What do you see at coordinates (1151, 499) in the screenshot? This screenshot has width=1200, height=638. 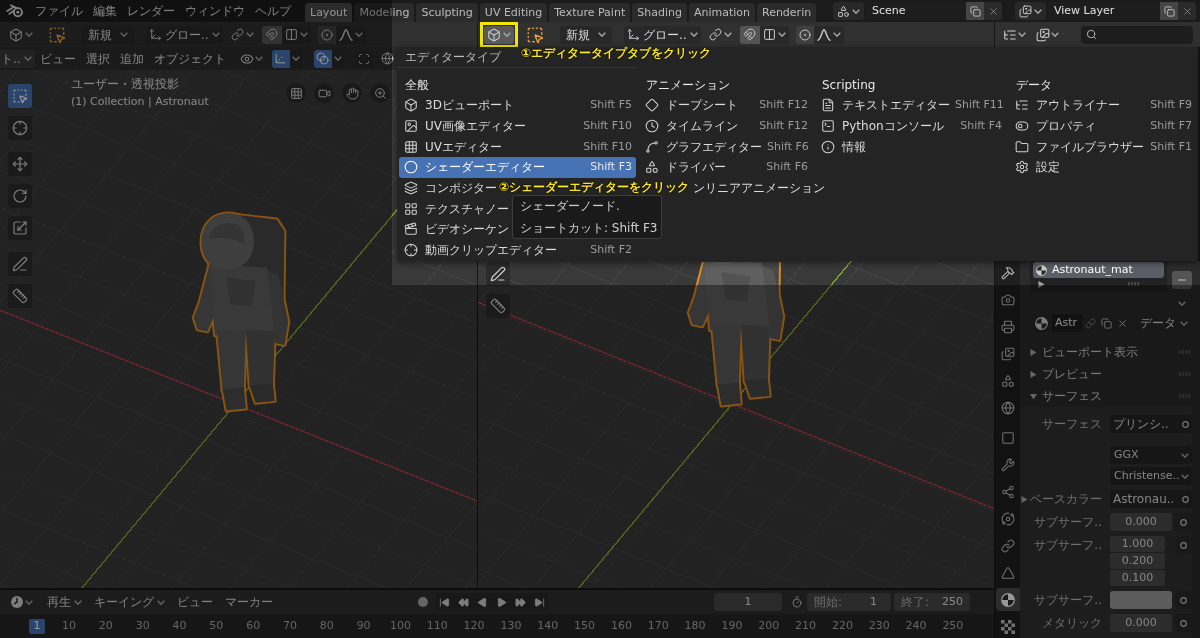 I see `value-field: Astronau..` at bounding box center [1151, 499].